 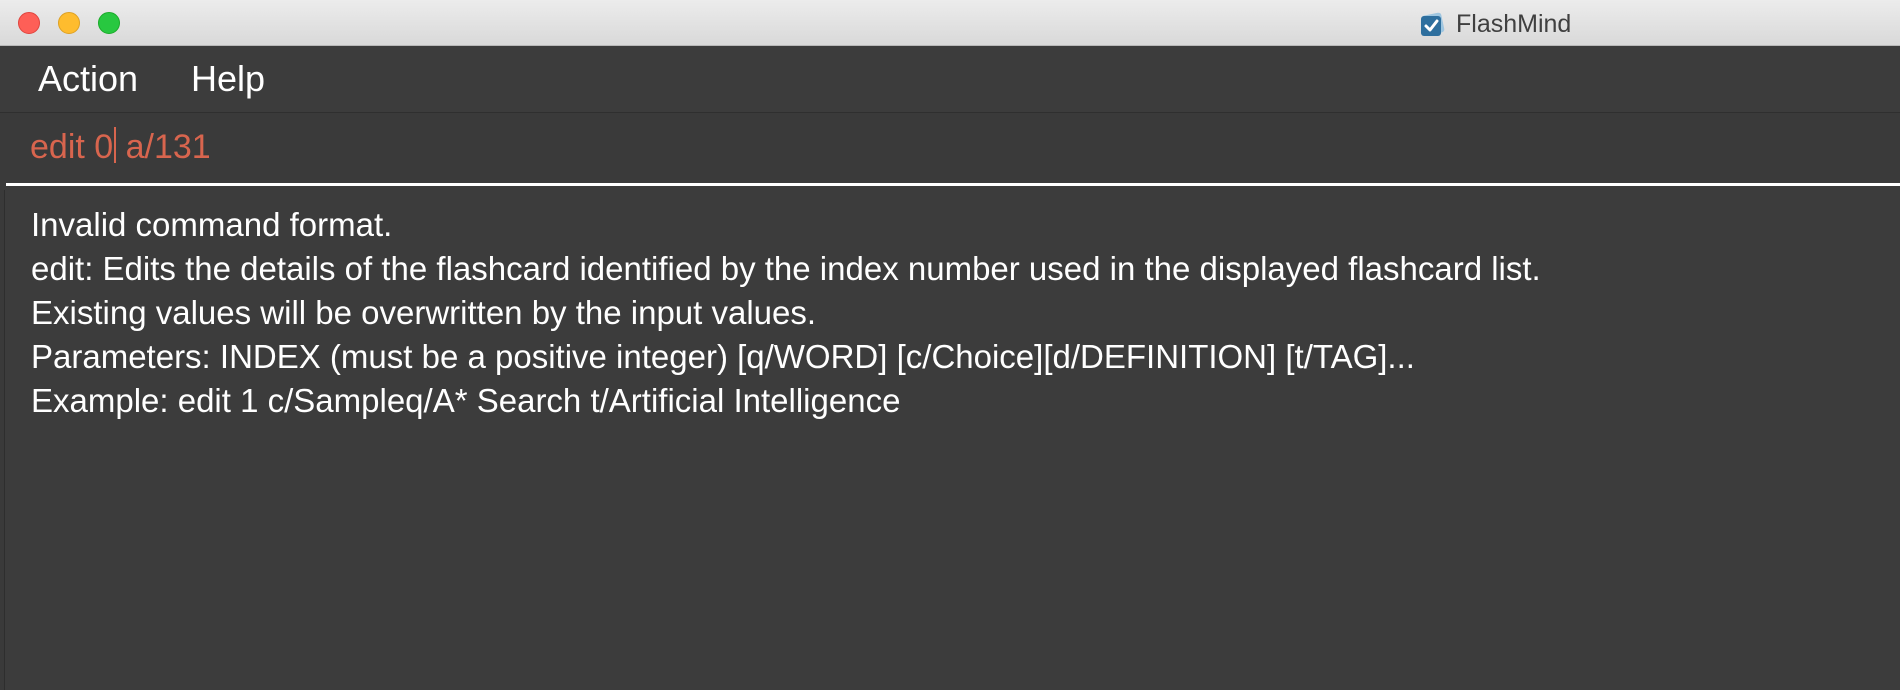 I want to click on window-title: FlashMind, so click(x=1514, y=23).